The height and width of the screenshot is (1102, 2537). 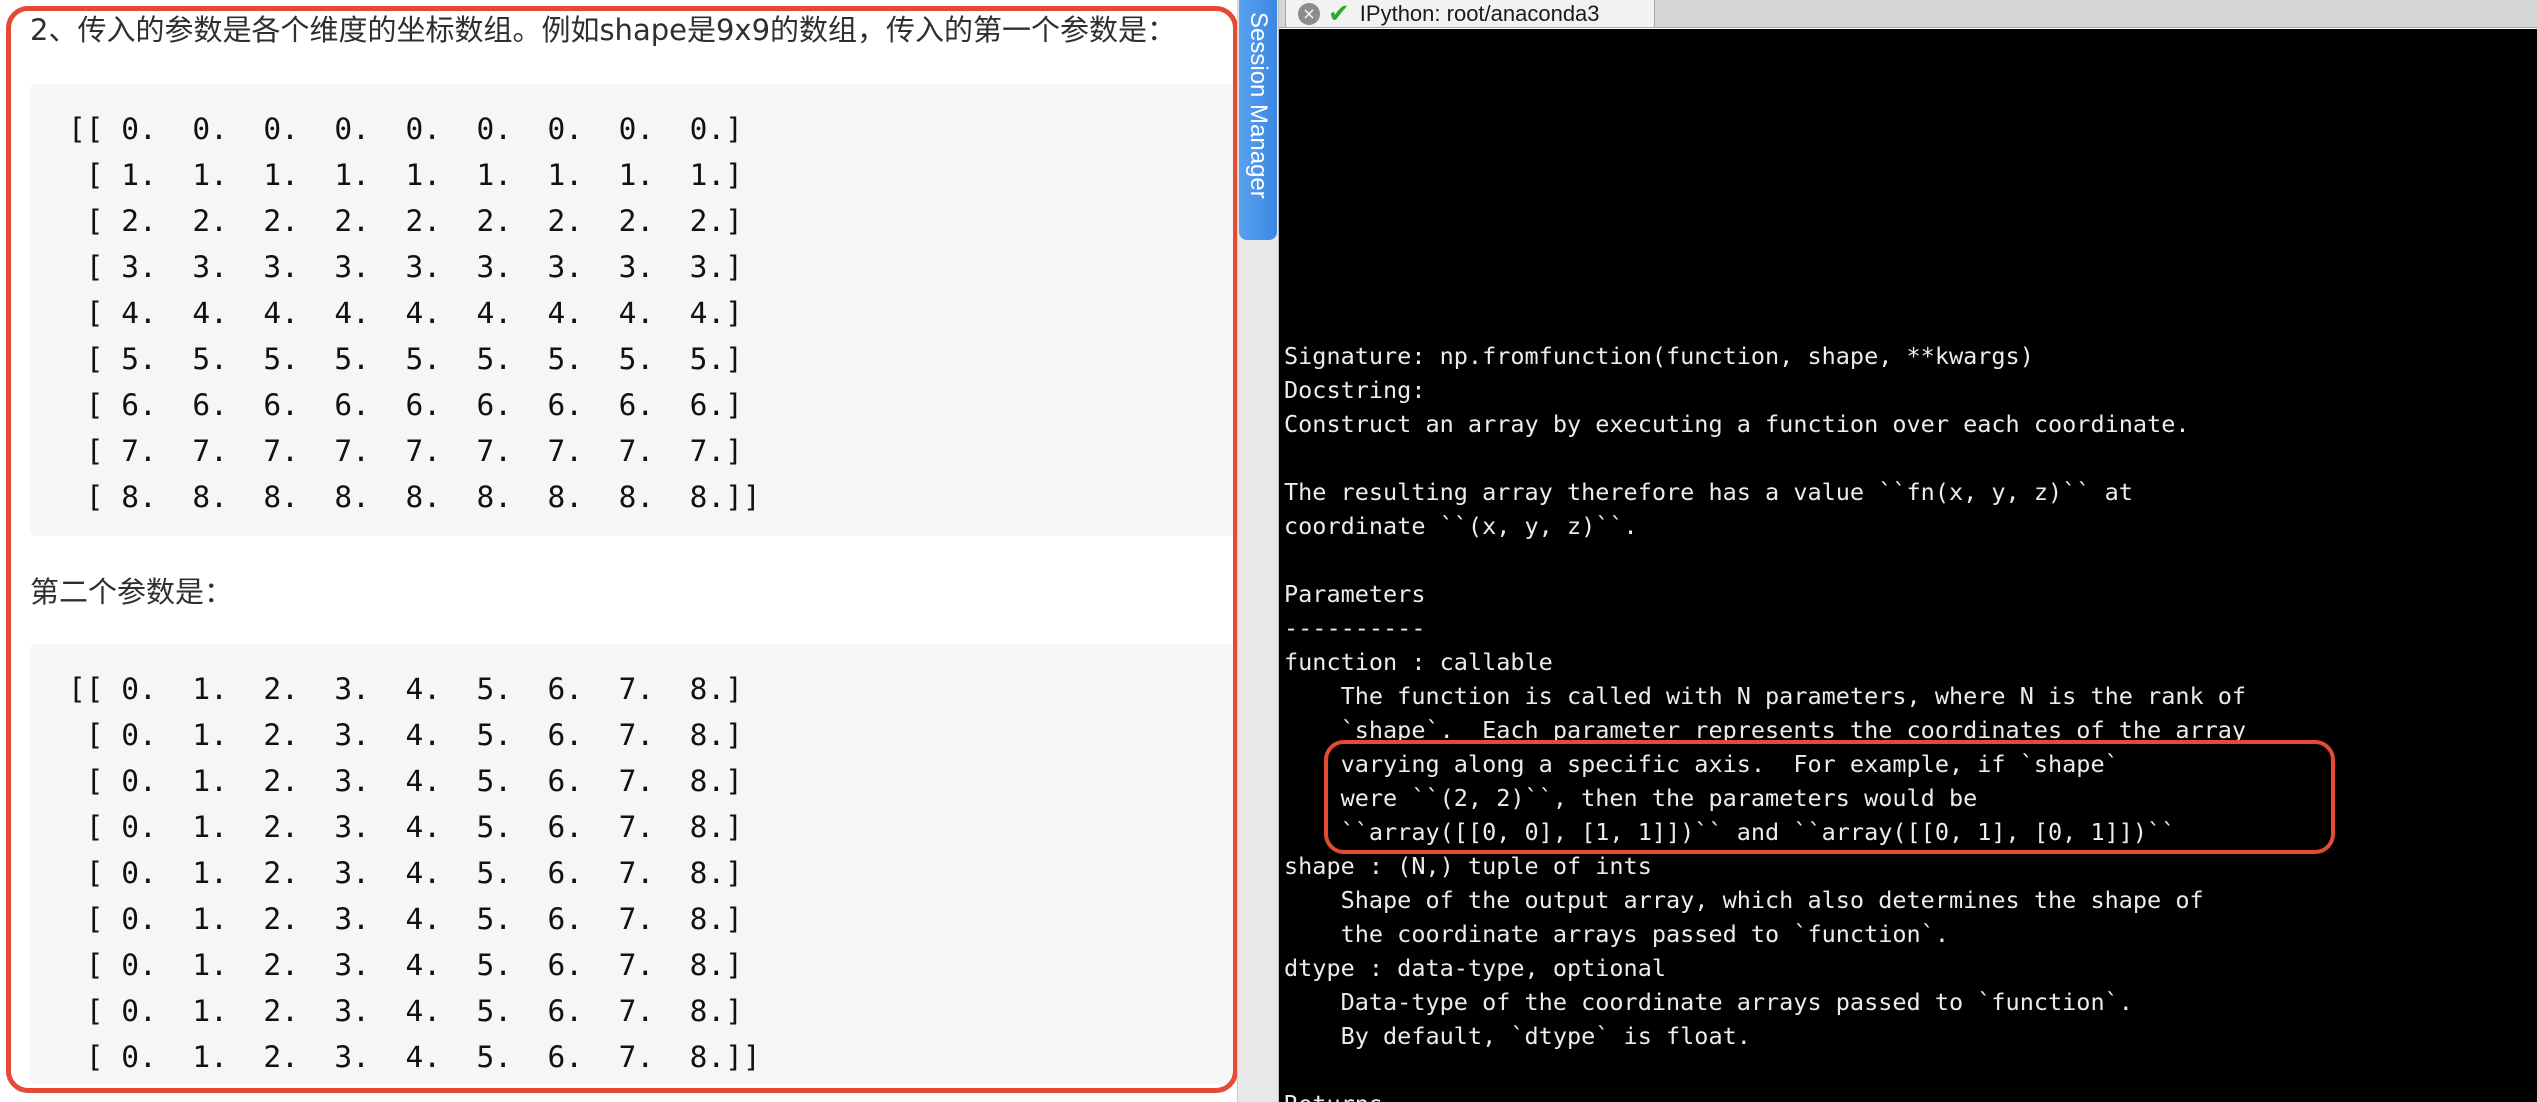 I want to click on terminal-tab-bar: × ✔ IPython: root/anaconda3, so click(x=1908, y=14).